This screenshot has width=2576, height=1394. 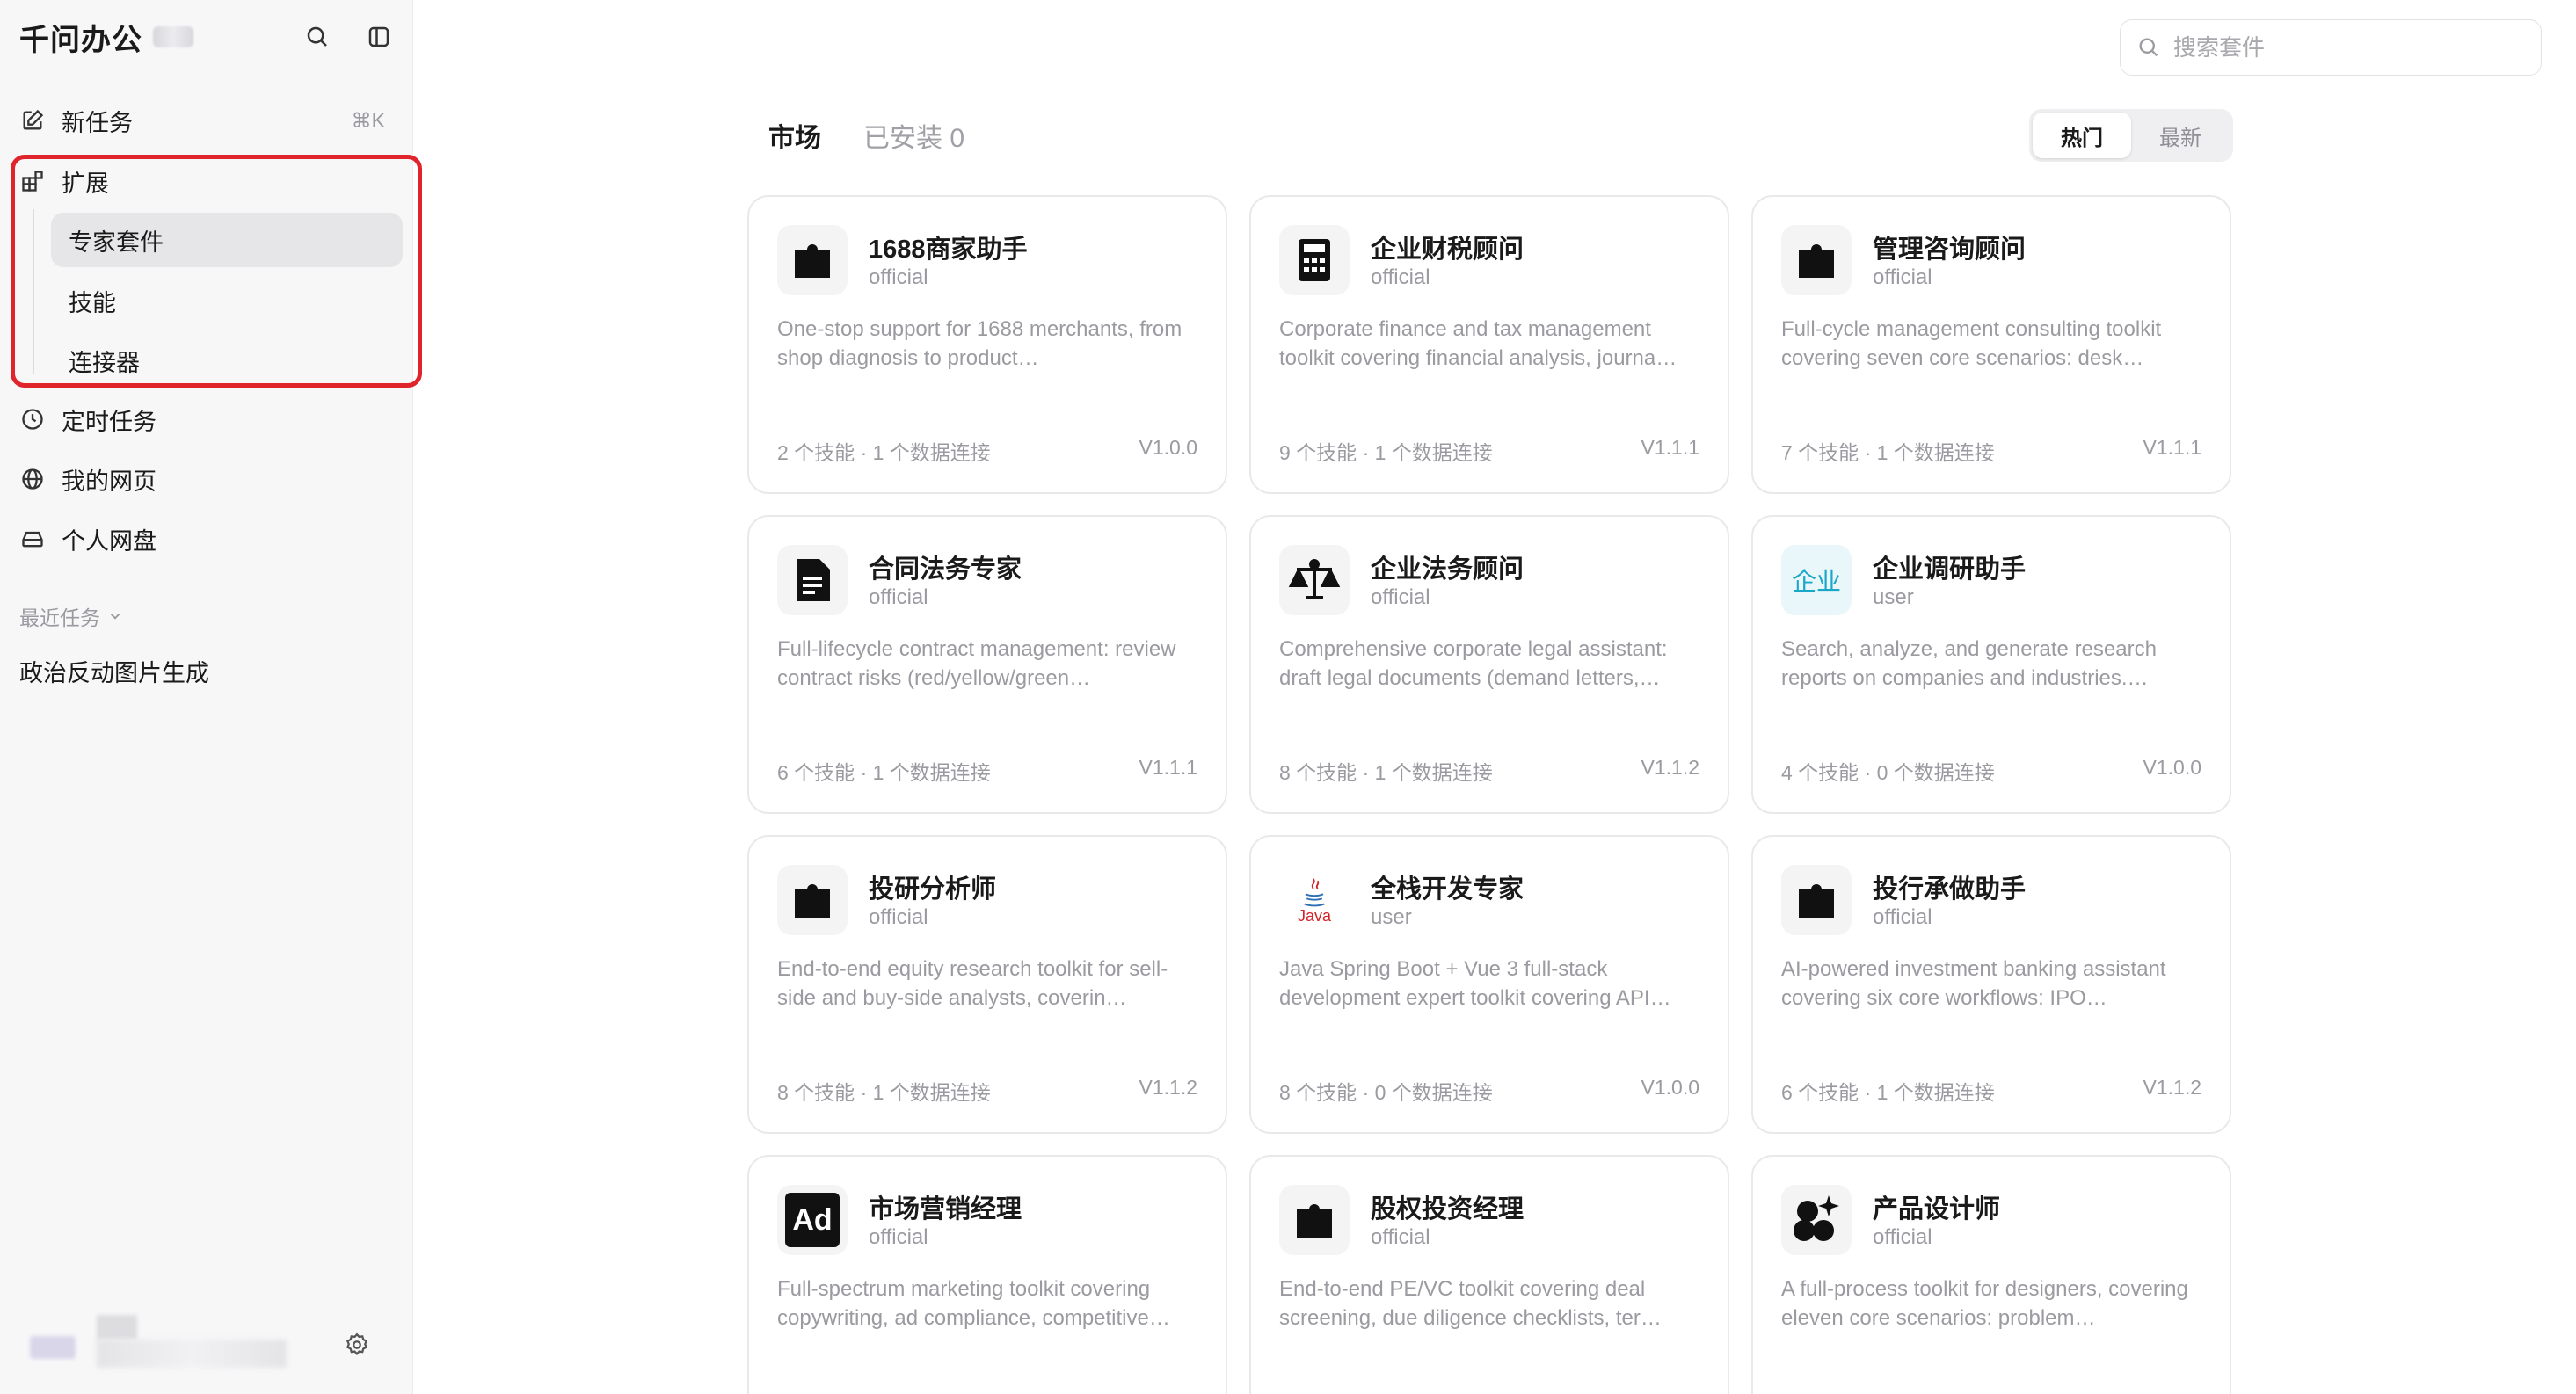 What do you see at coordinates (227, 240) in the screenshot?
I see `sub-item-expert-kits: 专家套件` at bounding box center [227, 240].